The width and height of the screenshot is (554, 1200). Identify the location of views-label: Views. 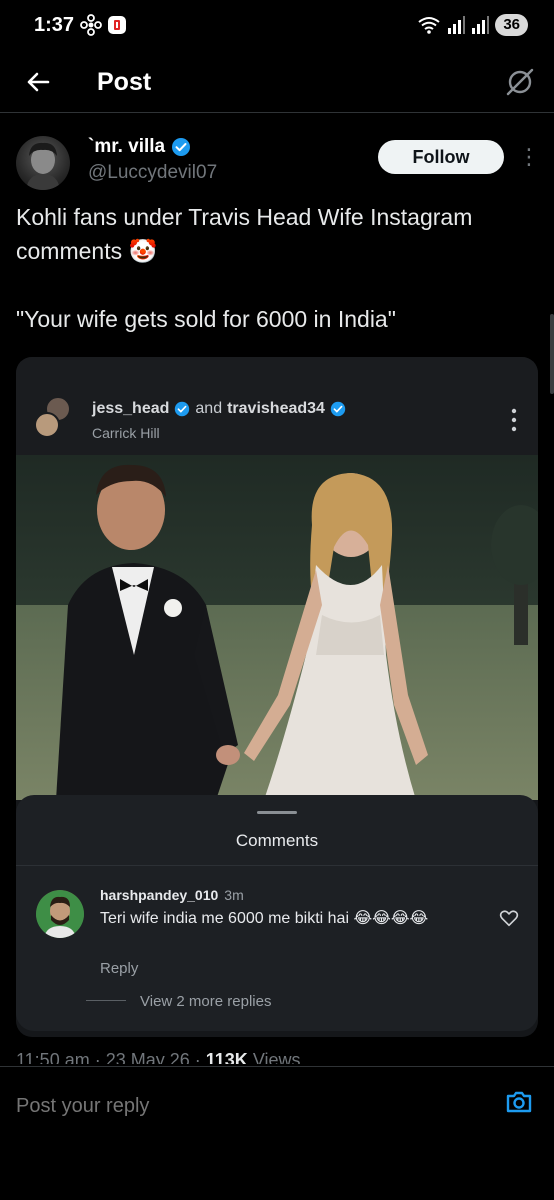
(274, 1057).